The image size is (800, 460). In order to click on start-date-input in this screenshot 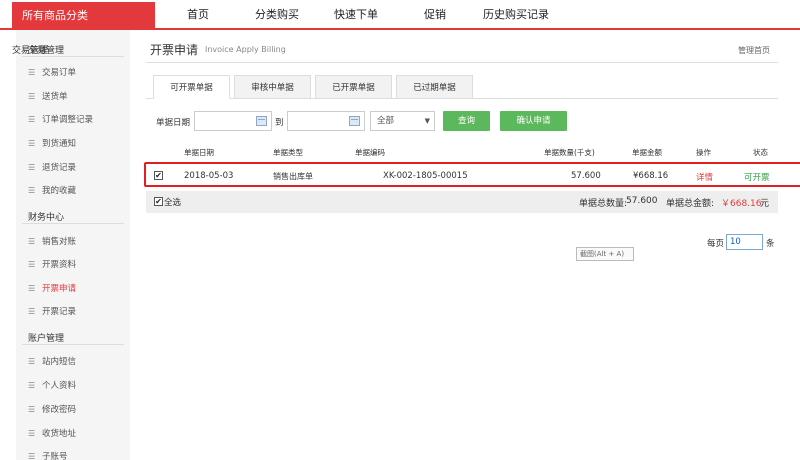, I will do `click(233, 121)`.